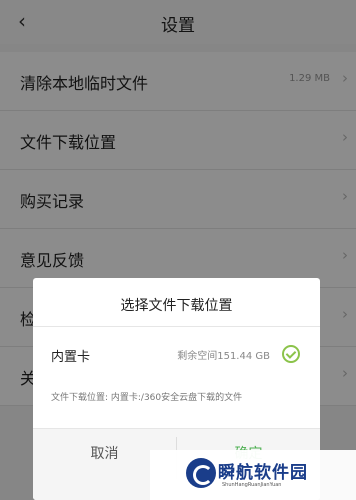 This screenshot has width=356, height=500. What do you see at coordinates (71, 357) in the screenshot?
I see `storage-option-label: 内置卡` at bounding box center [71, 357].